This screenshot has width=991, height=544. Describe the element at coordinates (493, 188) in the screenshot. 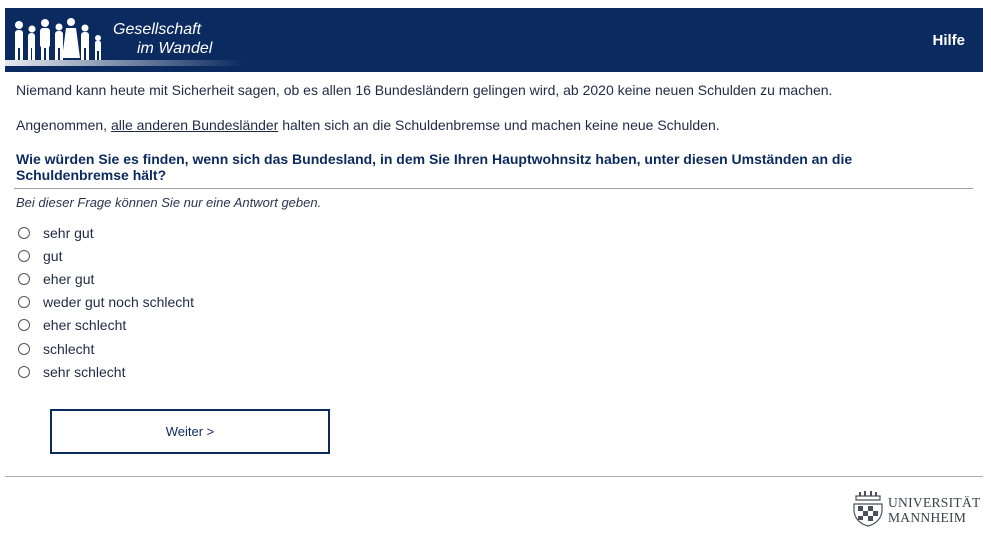

I see `divider` at that location.